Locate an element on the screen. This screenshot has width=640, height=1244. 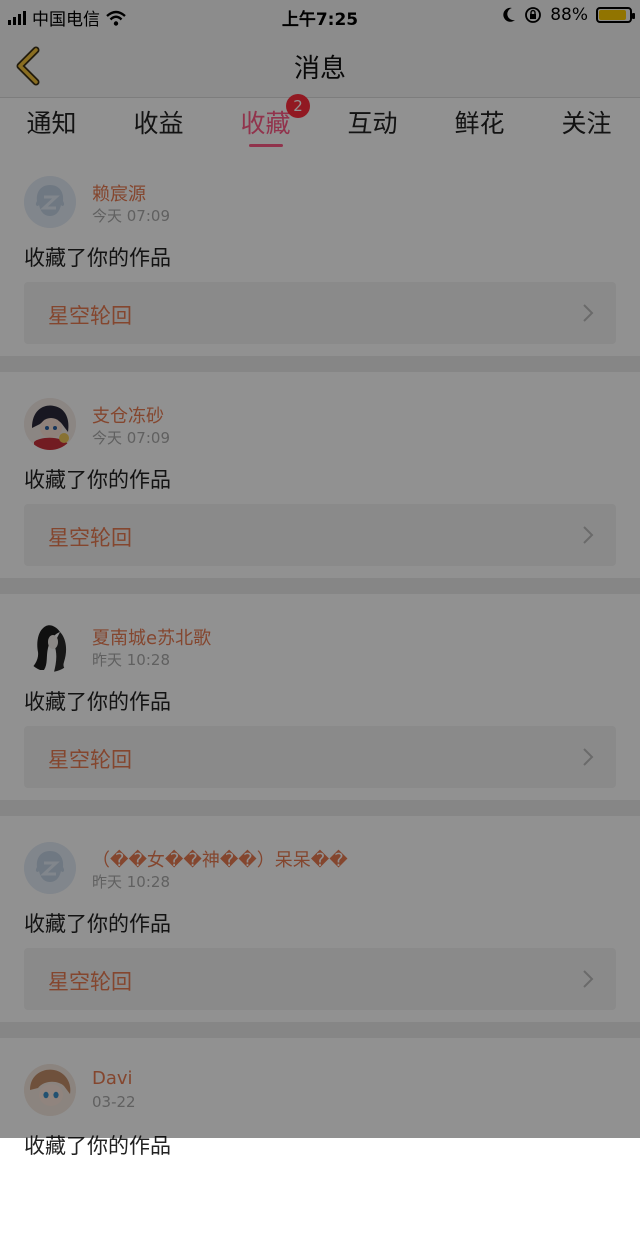
sketch-avatar-icon is located at coordinates (50, 646).